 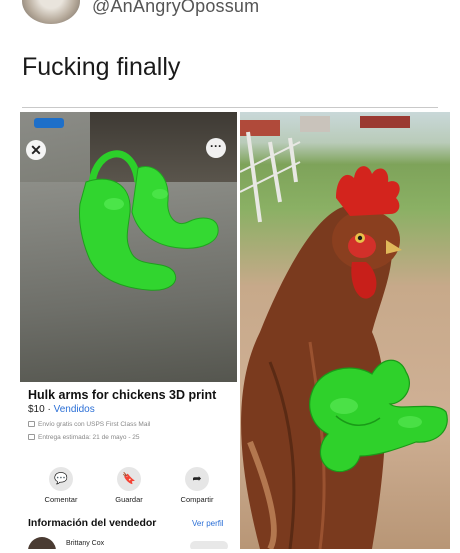 I want to click on delivery-text: Entrega estimada: 21 de mayo - 25, so click(x=89, y=437).